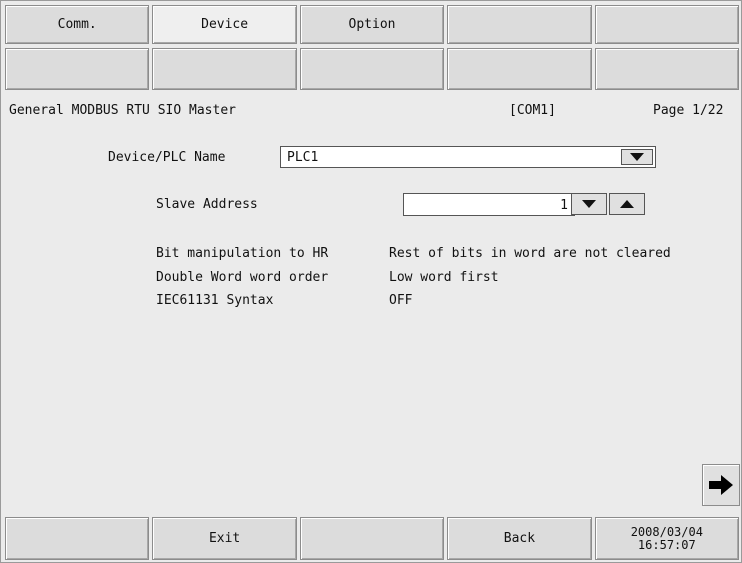 This screenshot has height=563, width=742. What do you see at coordinates (242, 277) in the screenshot?
I see `setting-label: Double Word word order` at bounding box center [242, 277].